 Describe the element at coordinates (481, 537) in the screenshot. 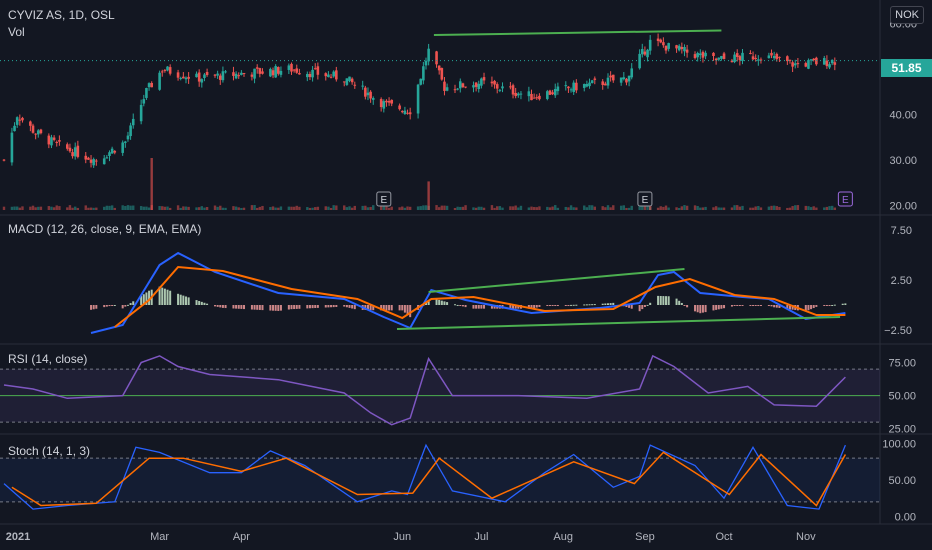

I see `x-tick-label: Jul` at that location.